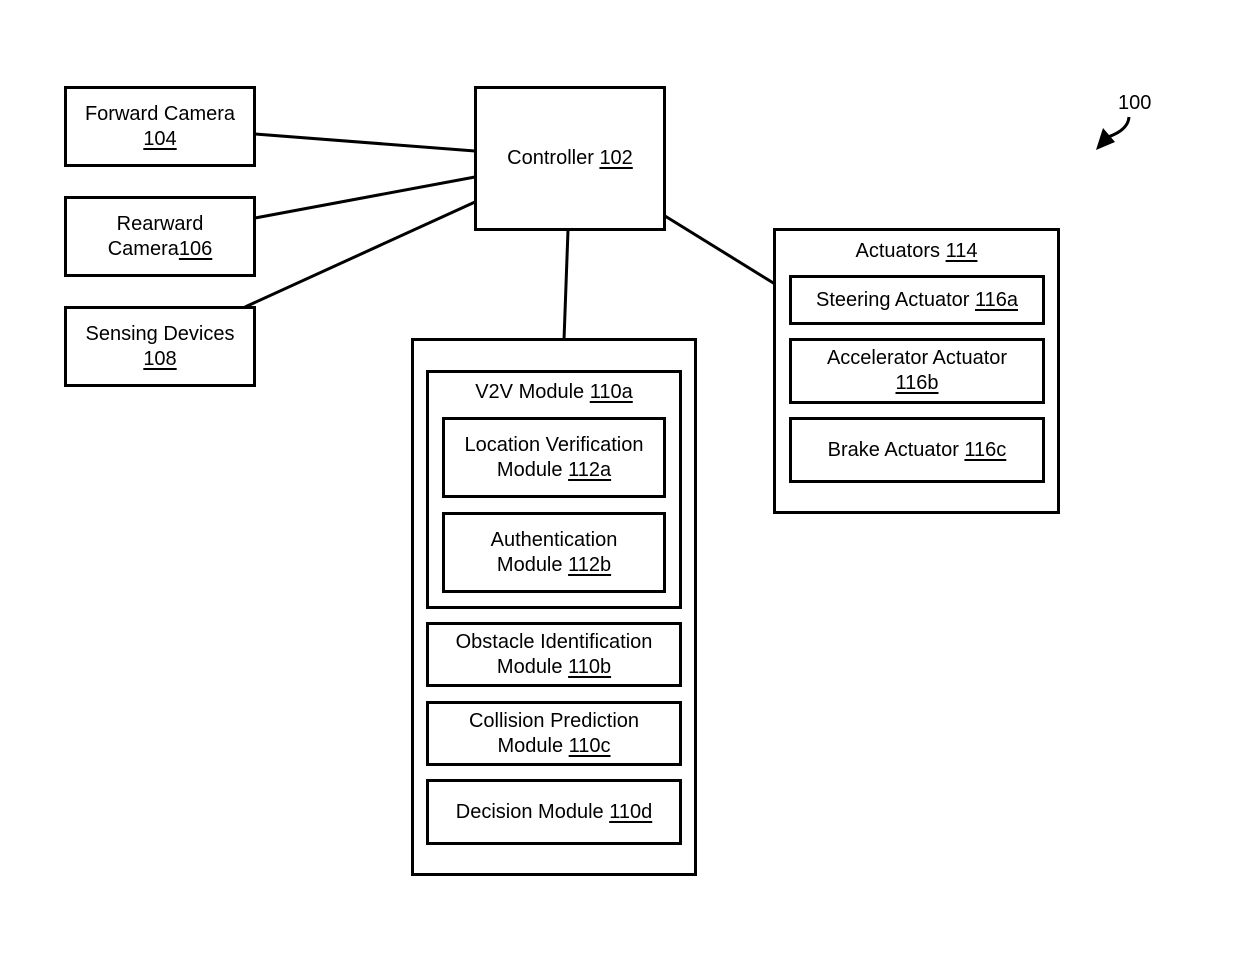 The width and height of the screenshot is (1240, 971). What do you see at coordinates (160, 138) in the screenshot?
I see `forward-camera-ref: 104` at bounding box center [160, 138].